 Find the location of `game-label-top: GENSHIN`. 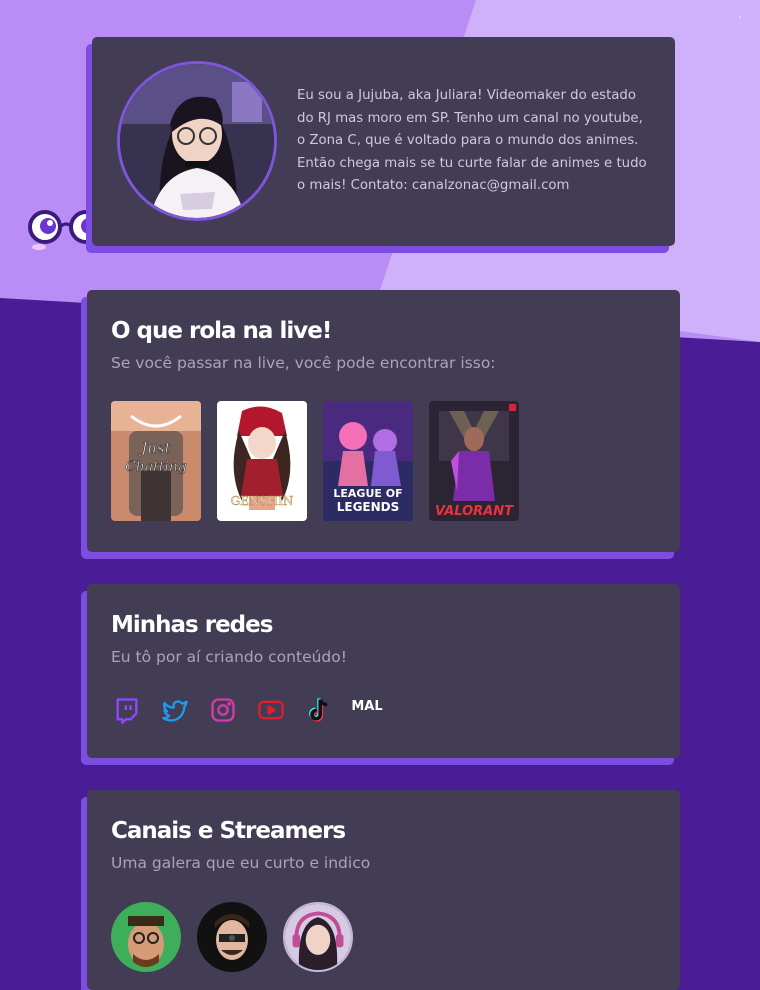

game-label-top: GENSHIN is located at coordinates (262, 501).